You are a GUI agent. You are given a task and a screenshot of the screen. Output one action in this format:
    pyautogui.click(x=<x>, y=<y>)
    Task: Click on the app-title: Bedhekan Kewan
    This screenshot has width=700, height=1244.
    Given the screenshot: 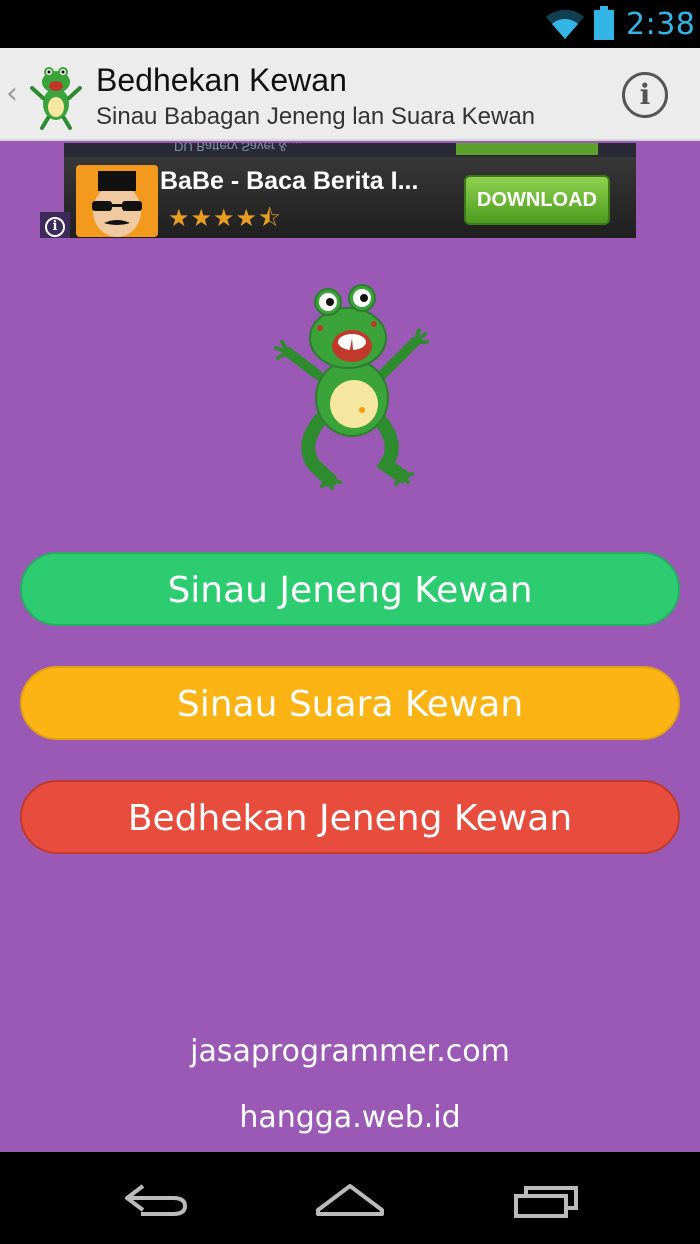 What is the action you would take?
    pyautogui.click(x=221, y=80)
    